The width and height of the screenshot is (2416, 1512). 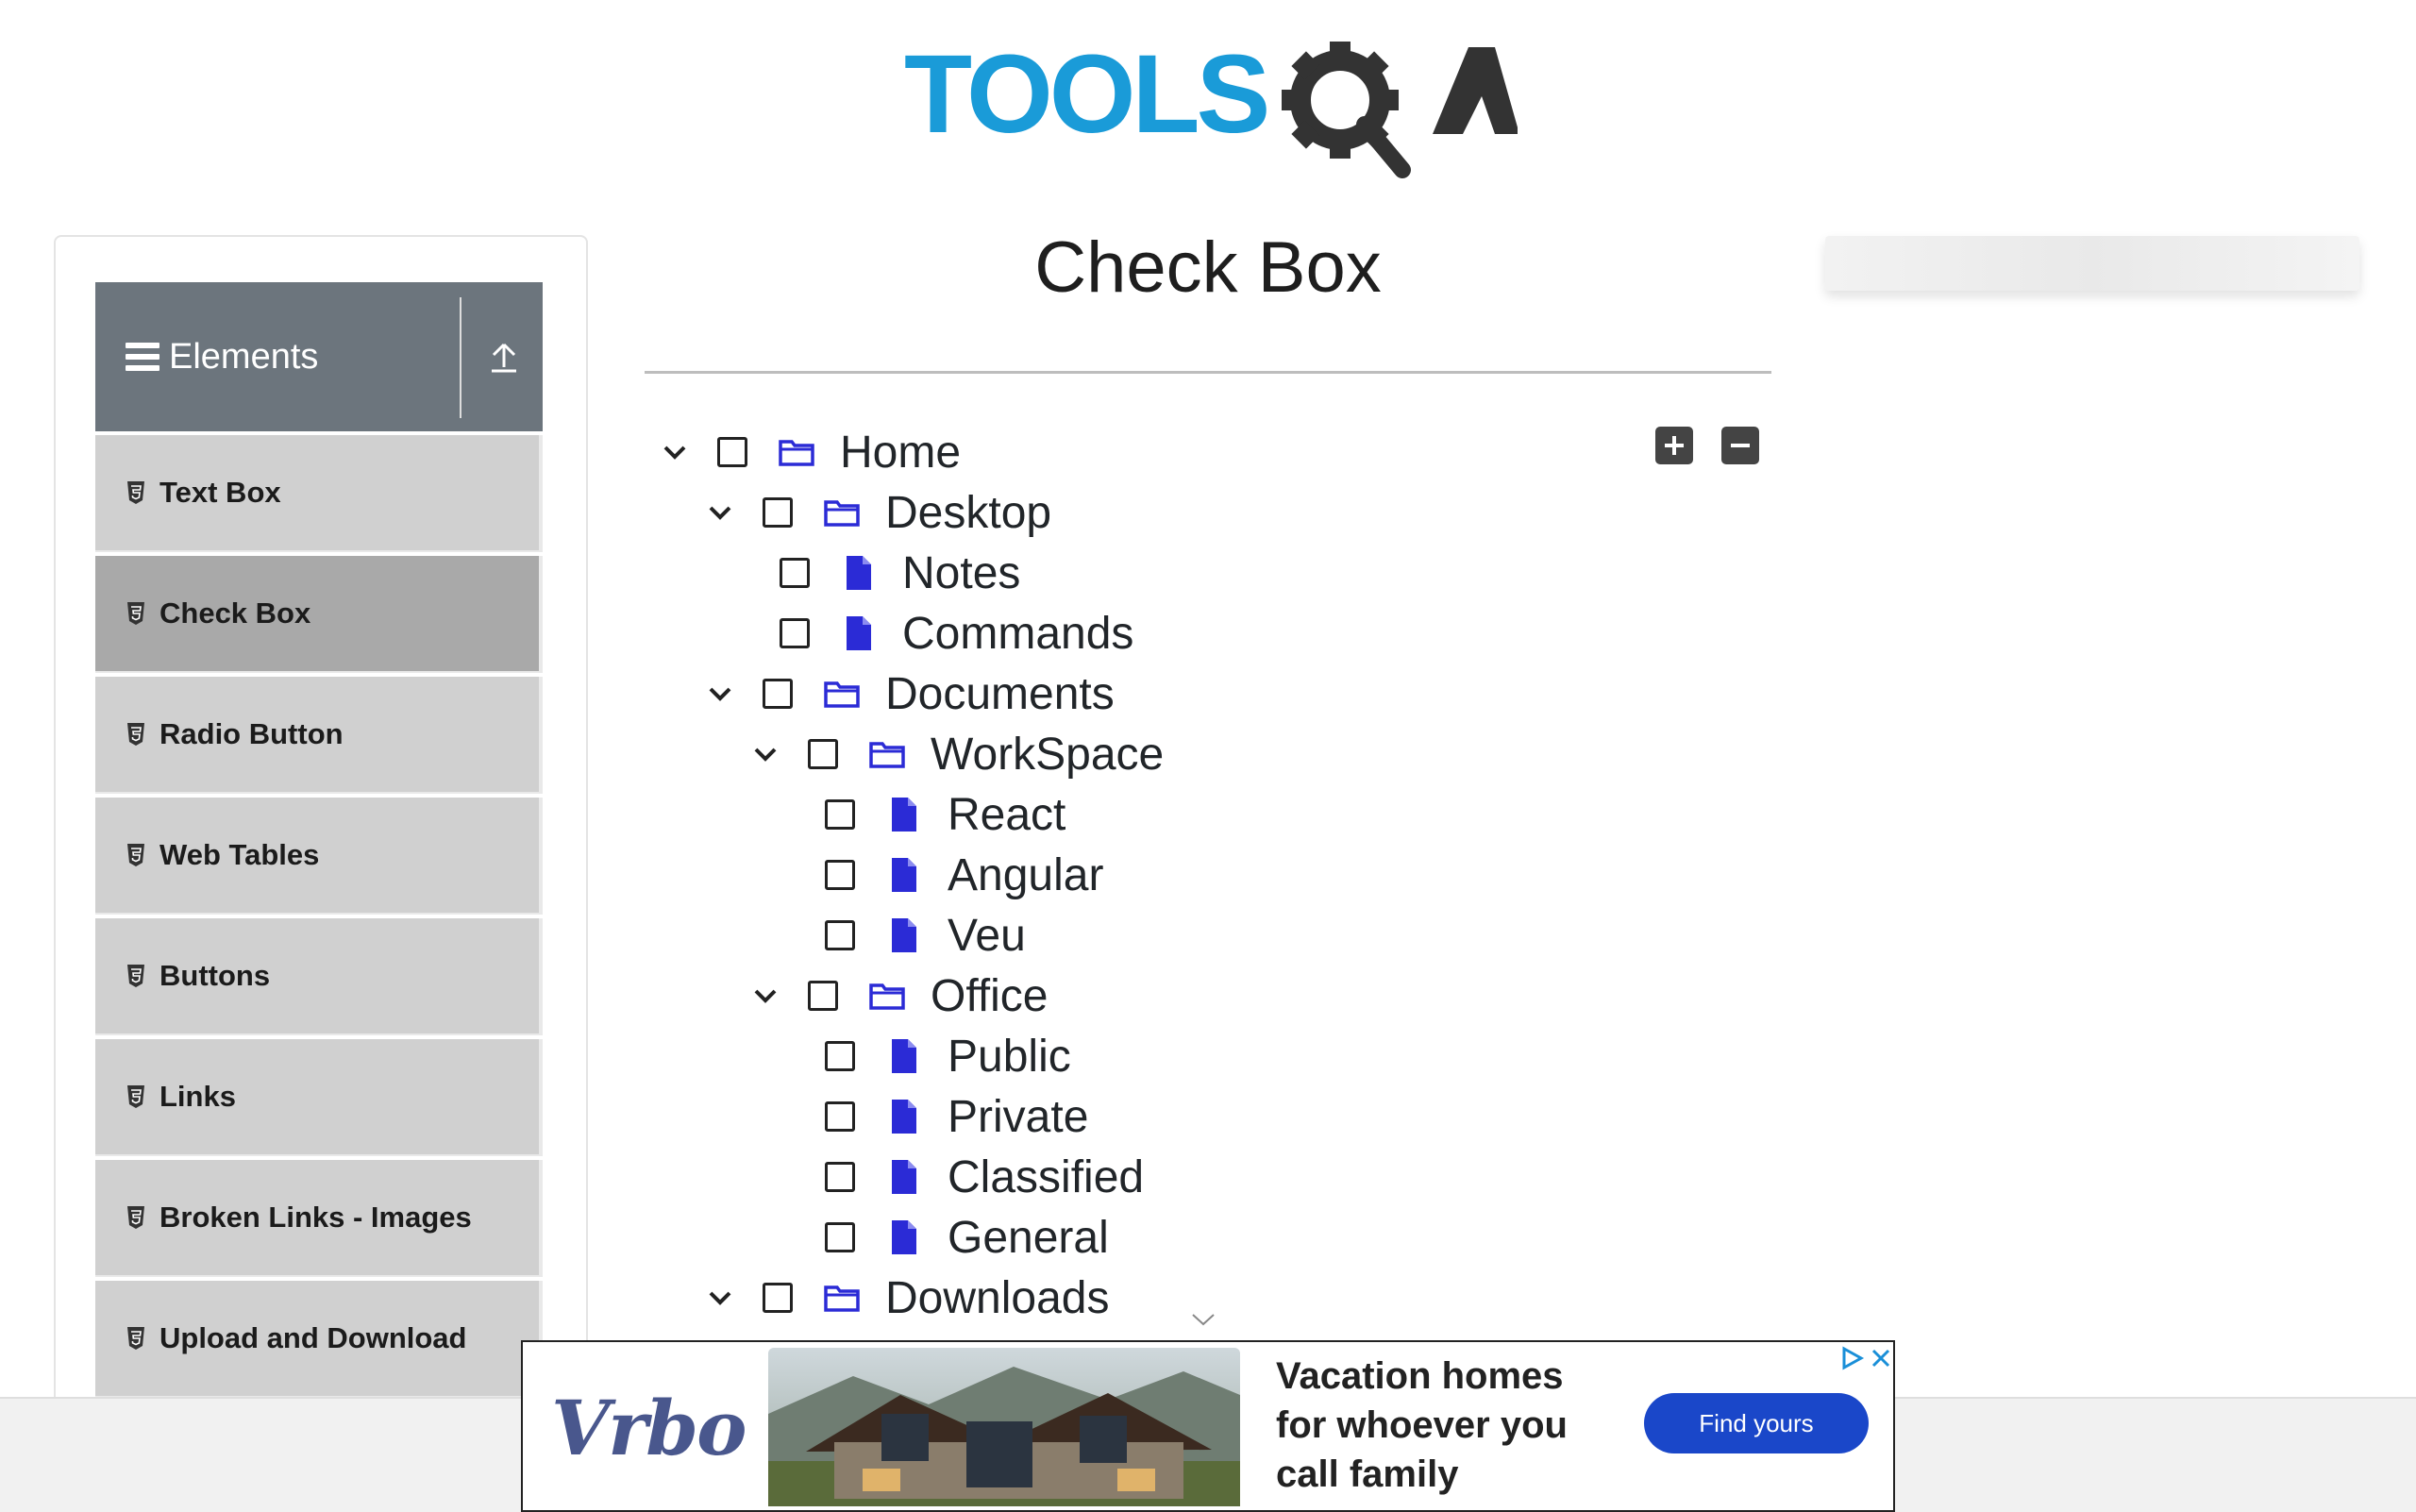 What do you see at coordinates (1208, 267) in the screenshot?
I see `page-title: Check Box` at bounding box center [1208, 267].